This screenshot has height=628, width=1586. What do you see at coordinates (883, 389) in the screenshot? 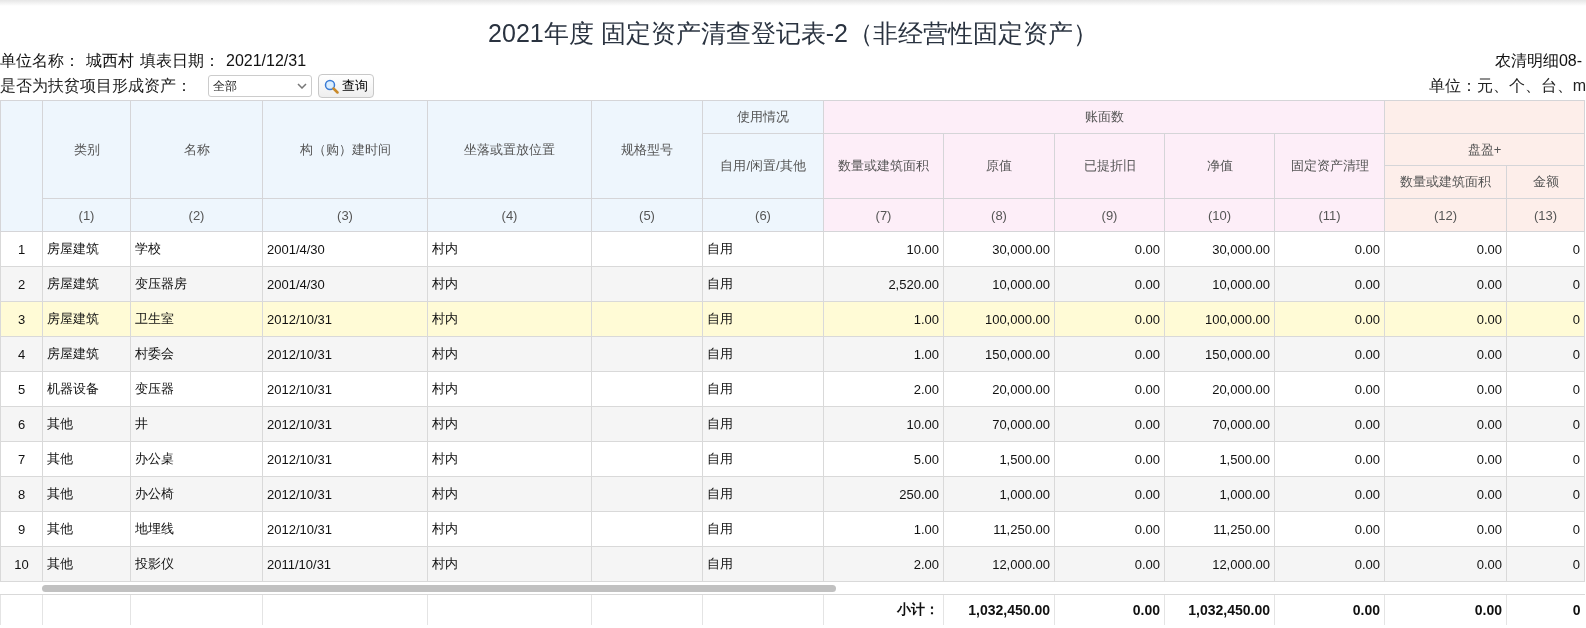
I see `table-cell: 2.00` at bounding box center [883, 389].